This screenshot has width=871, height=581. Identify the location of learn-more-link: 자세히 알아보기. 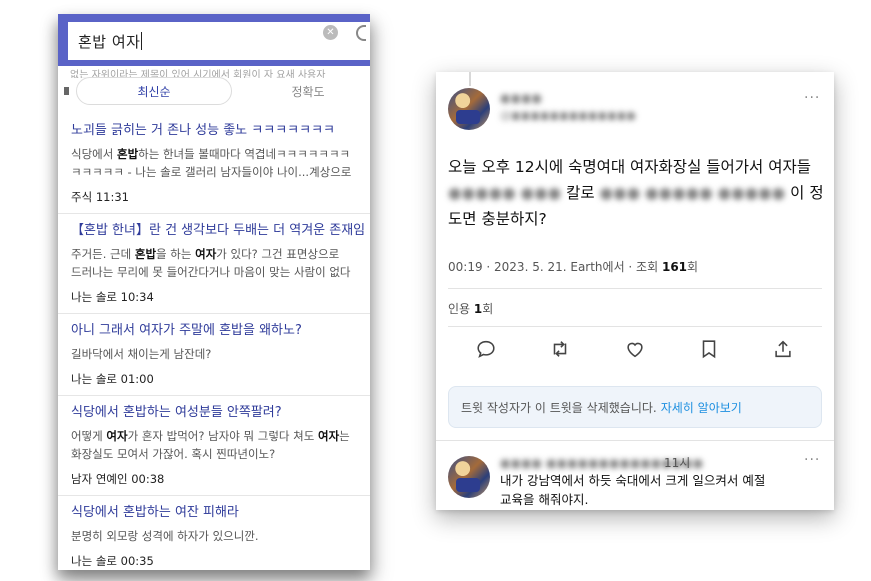
(701, 407).